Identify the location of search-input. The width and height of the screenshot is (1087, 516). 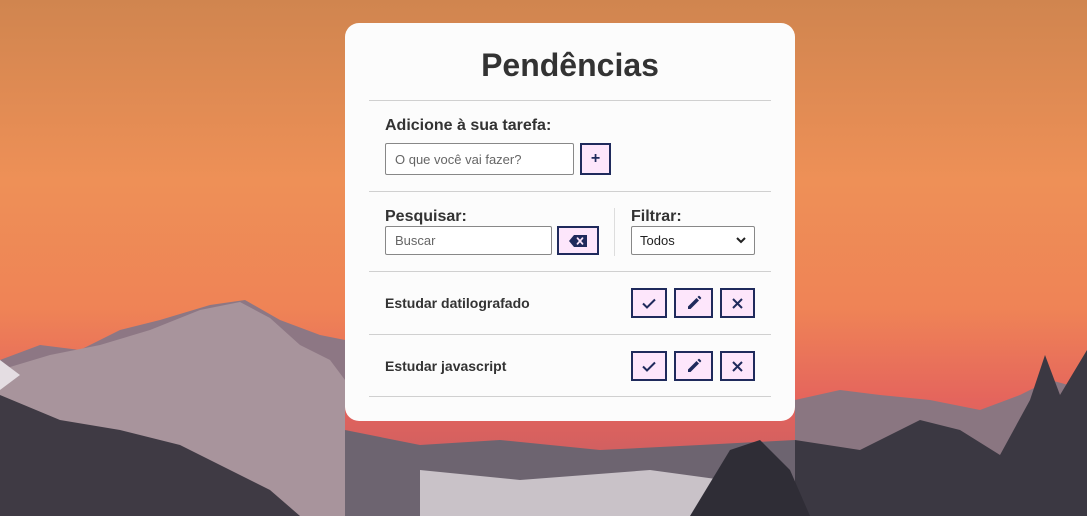
(468, 240).